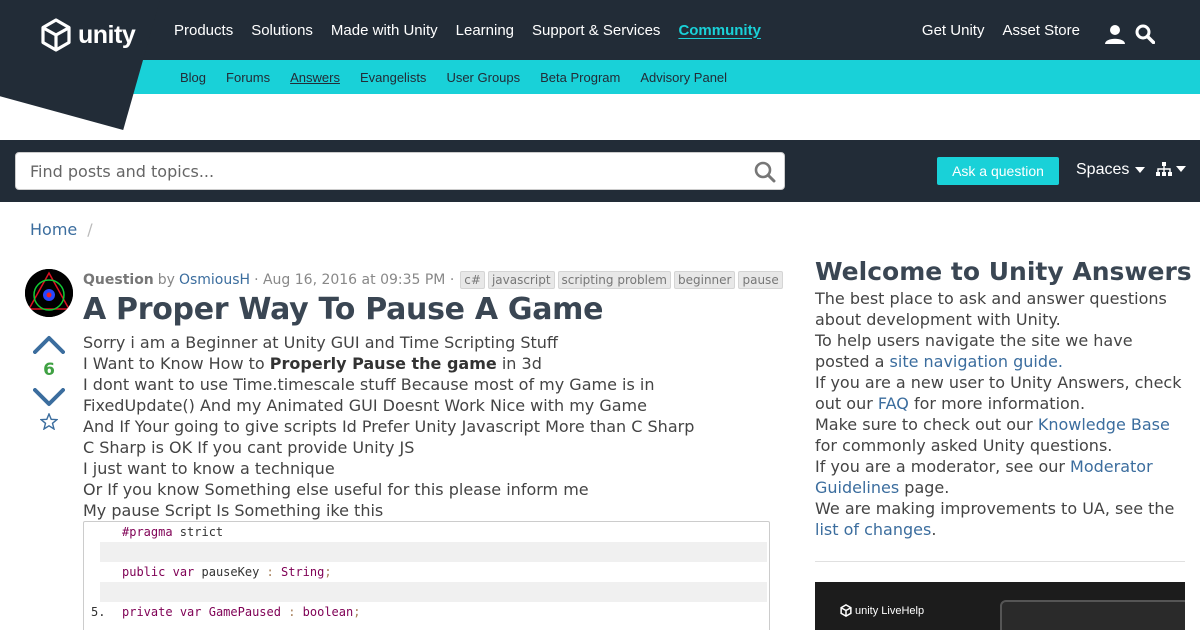 This screenshot has height=630, width=1200. What do you see at coordinates (209, 468) in the screenshot?
I see `body-line: I just want to know a technique` at bounding box center [209, 468].